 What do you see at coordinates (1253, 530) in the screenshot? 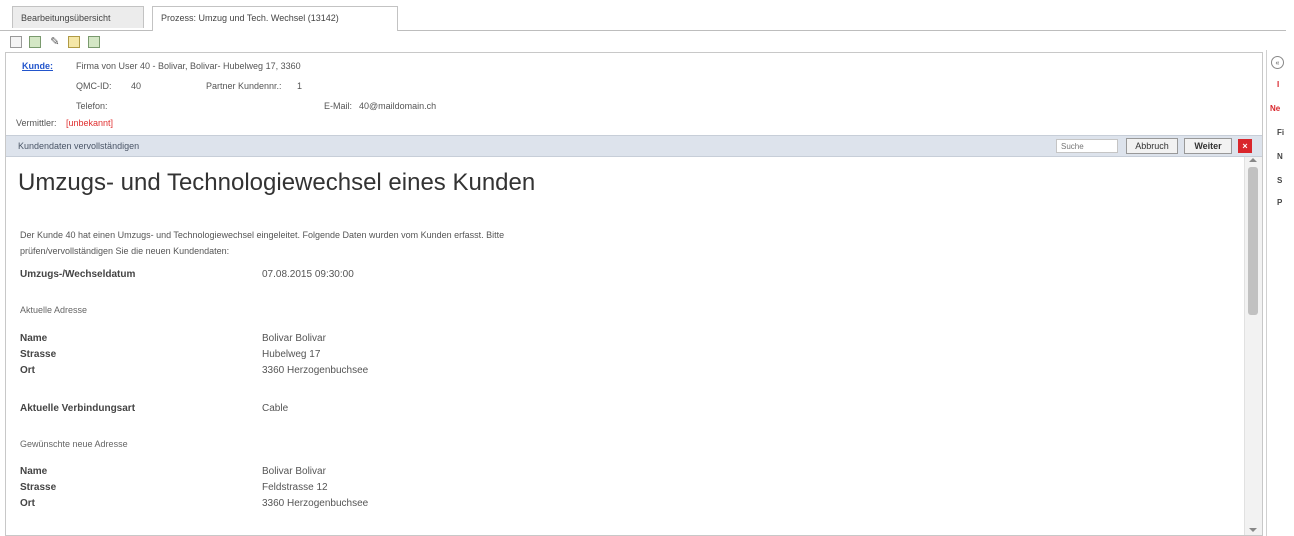
I see `scroll-down-icon` at bounding box center [1253, 530].